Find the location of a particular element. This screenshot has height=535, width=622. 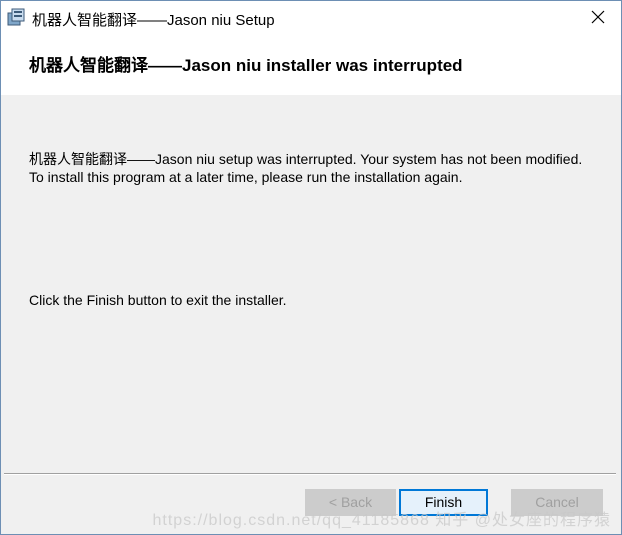

close-icon is located at coordinates (598, 17).